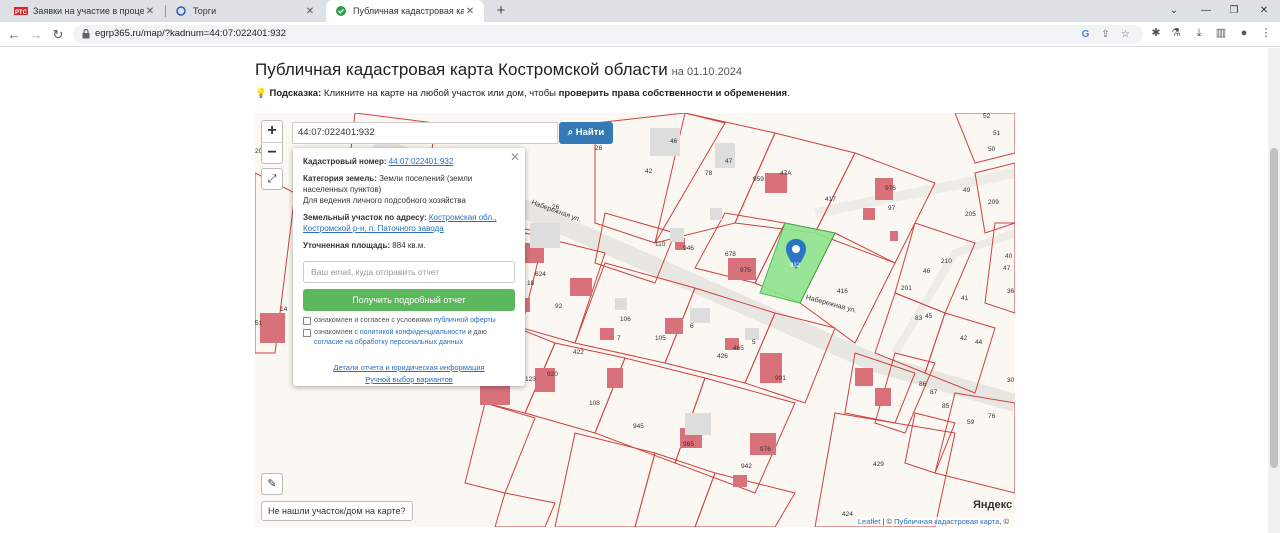  Describe the element at coordinates (345, 161) in the screenshot. I see `kadnum-label: Кадастровый номер:` at that location.